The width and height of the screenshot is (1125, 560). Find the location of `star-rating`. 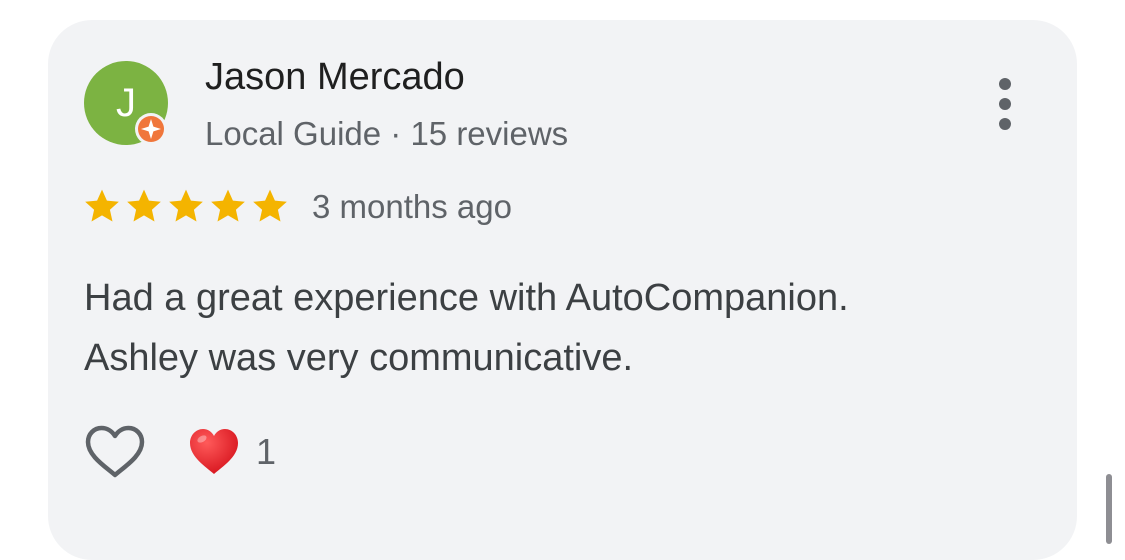

star-rating is located at coordinates (187, 206).